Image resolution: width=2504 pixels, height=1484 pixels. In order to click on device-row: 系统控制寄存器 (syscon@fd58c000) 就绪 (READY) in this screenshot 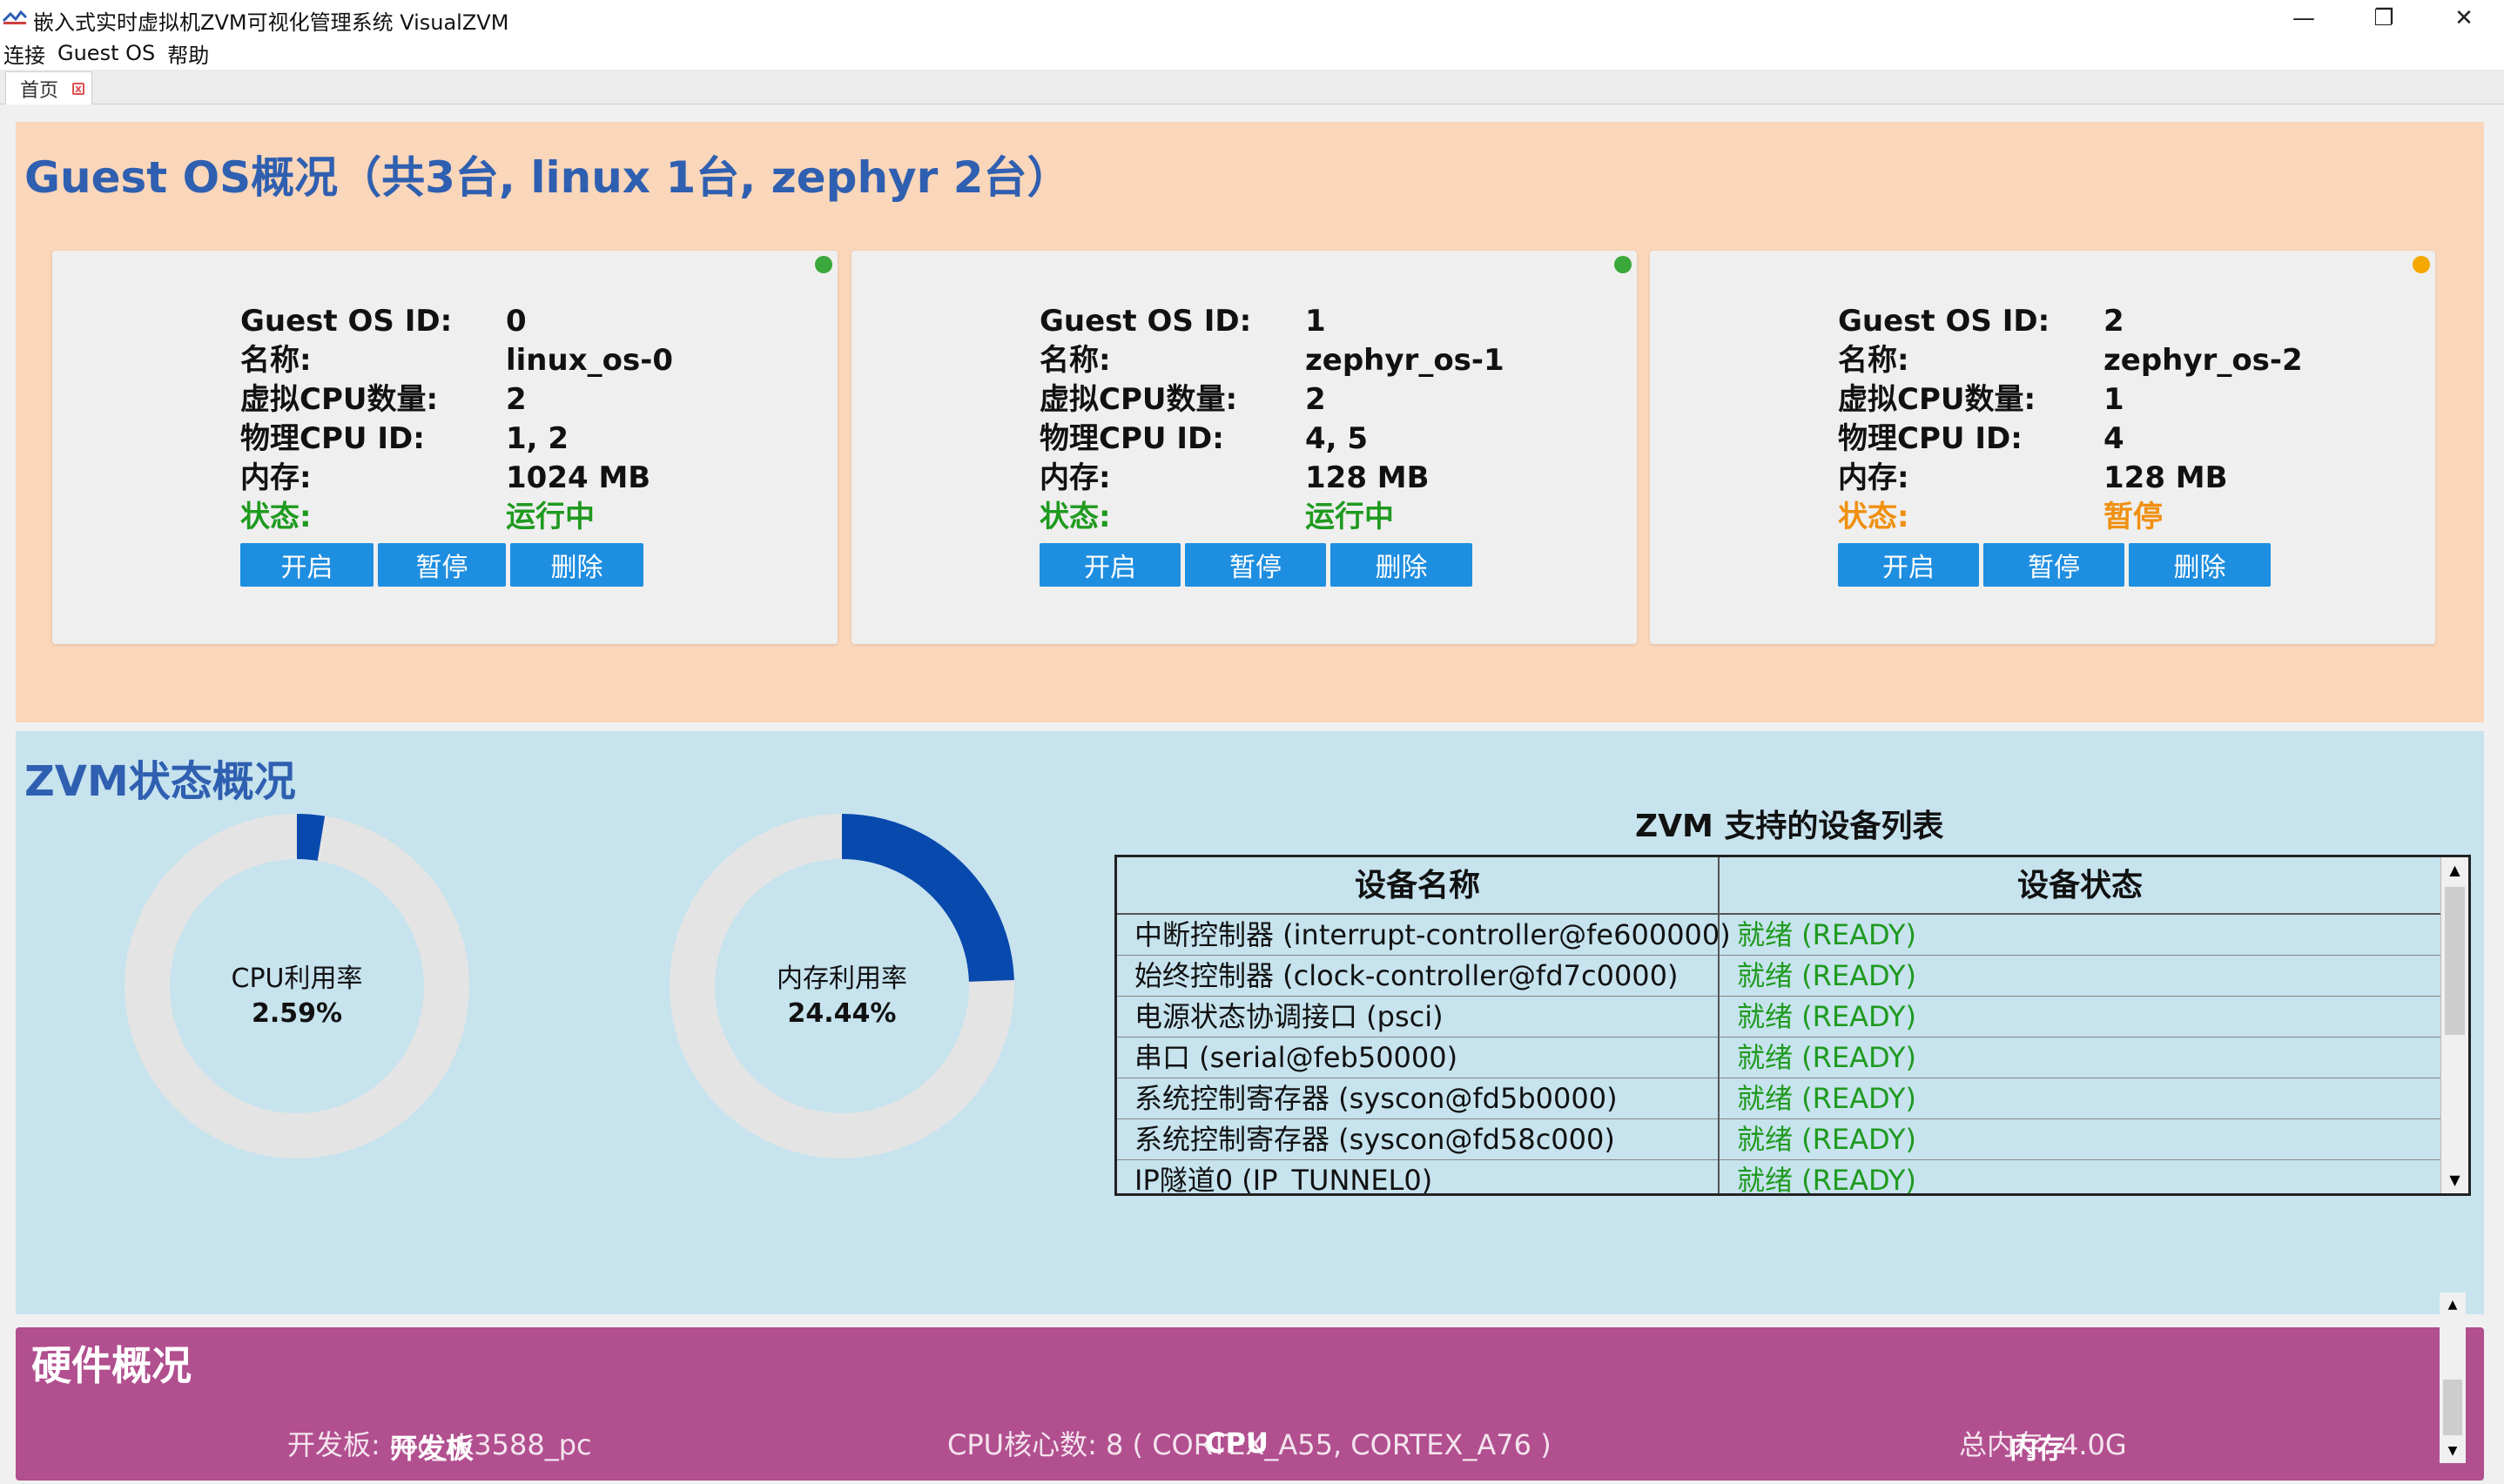, I will do `click(1778, 1139)`.